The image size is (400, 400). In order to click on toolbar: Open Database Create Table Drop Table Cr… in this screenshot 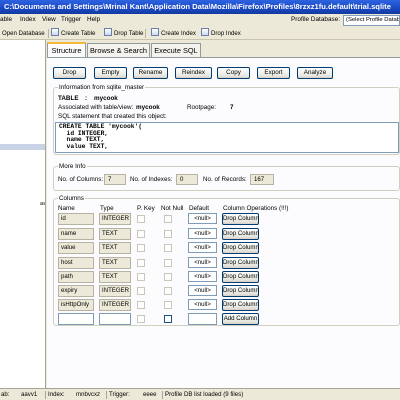, I will do `click(200, 33)`.